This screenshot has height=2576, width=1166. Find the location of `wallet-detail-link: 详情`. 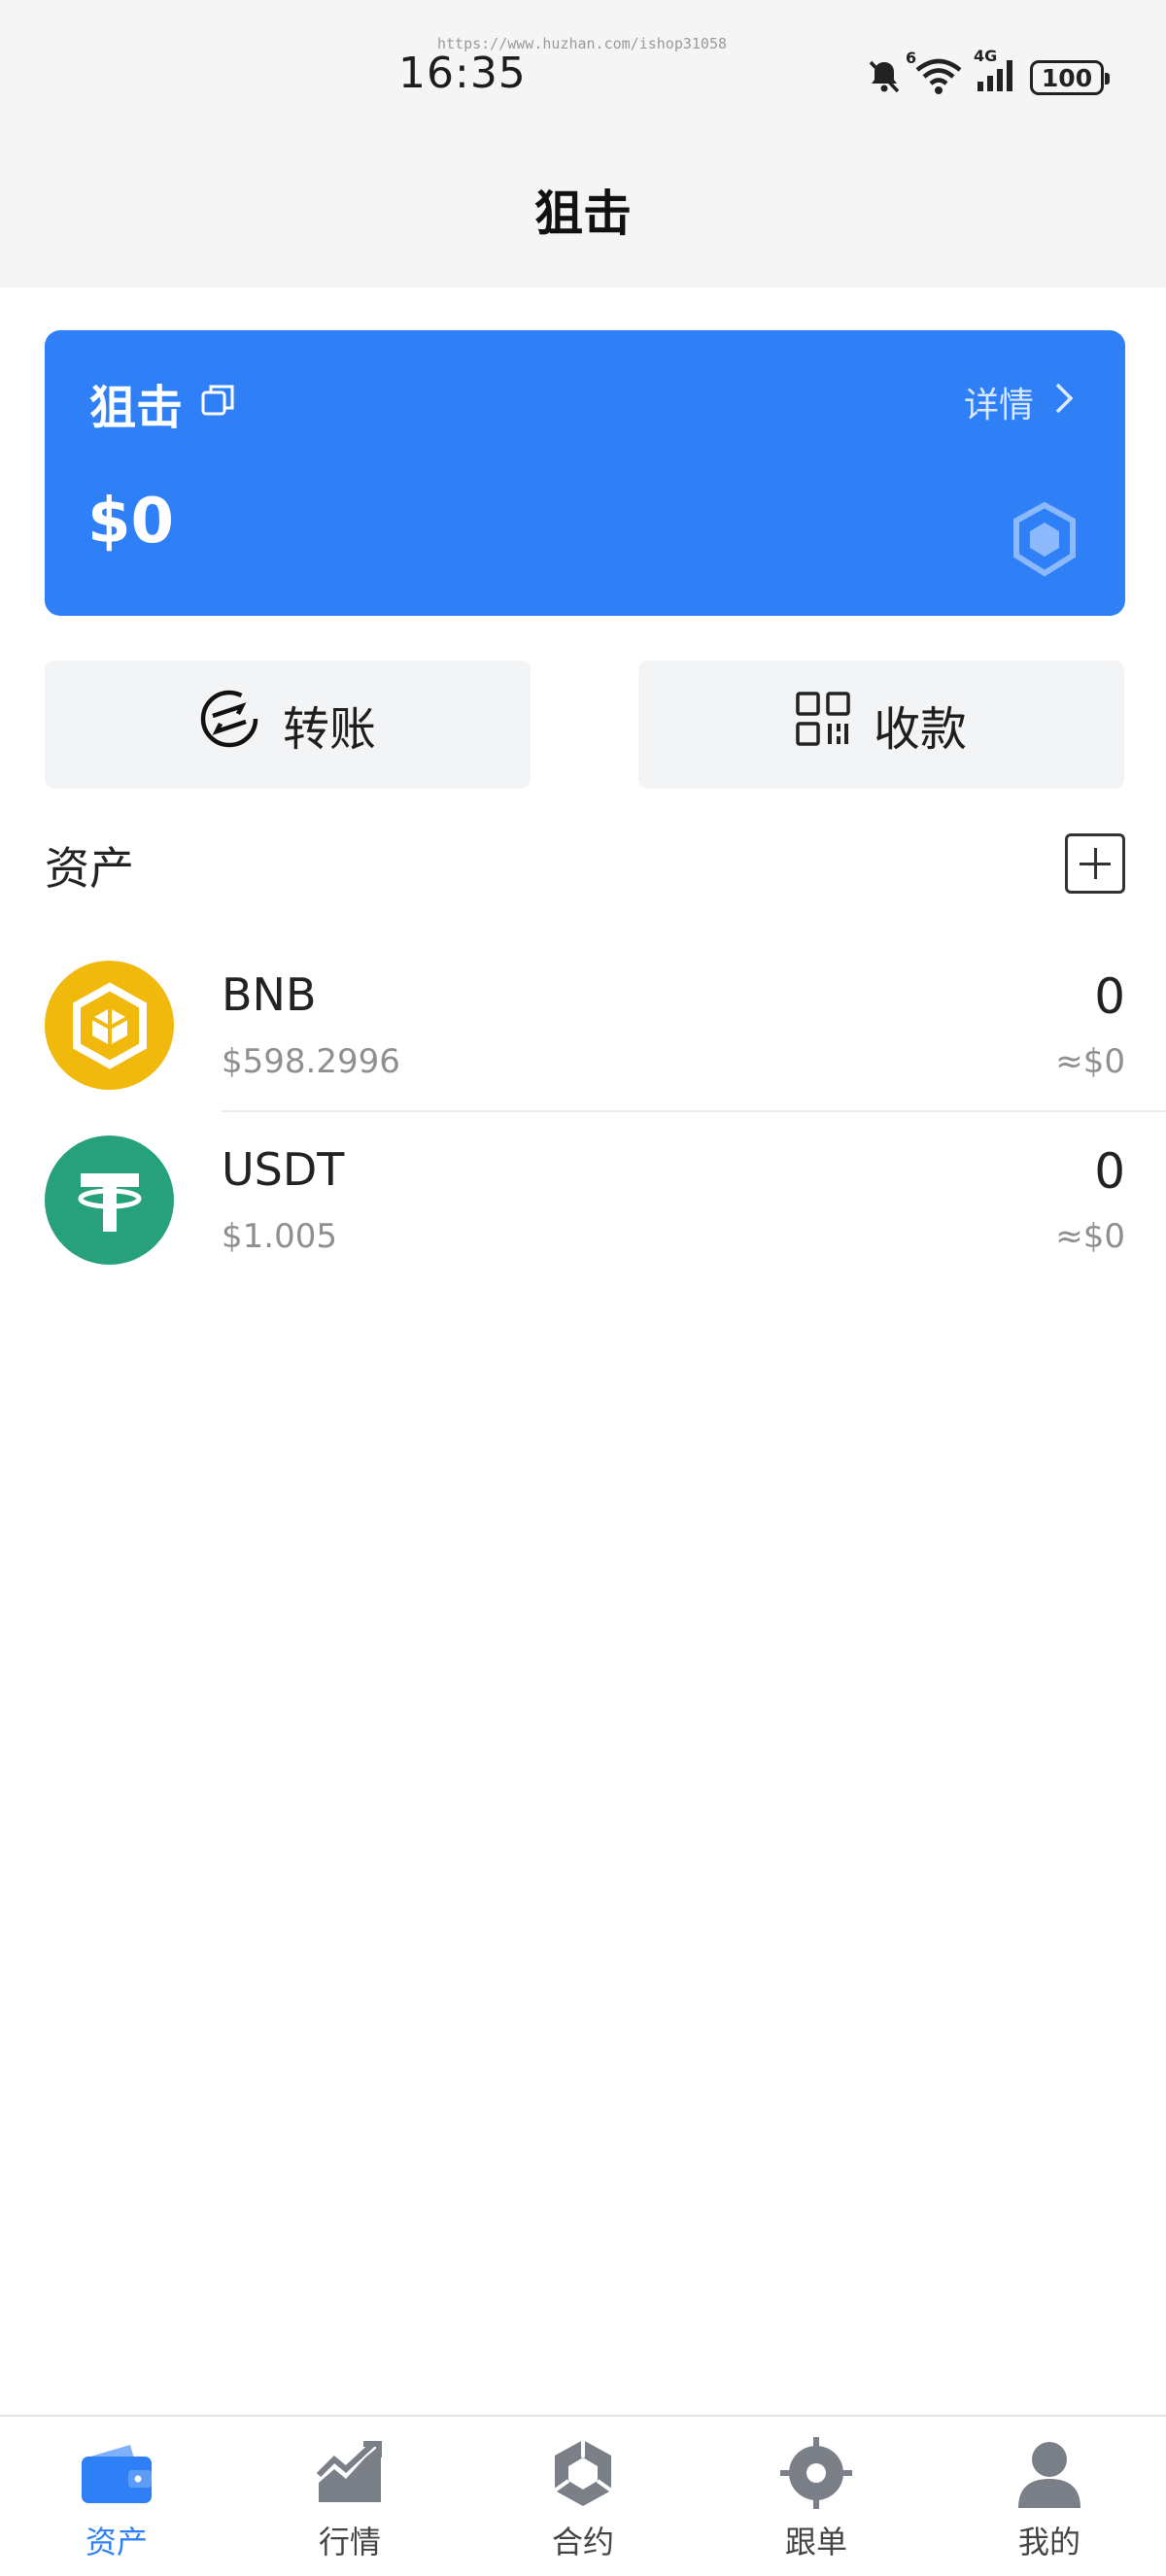

wallet-detail-link: 详情 is located at coordinates (1019, 402).